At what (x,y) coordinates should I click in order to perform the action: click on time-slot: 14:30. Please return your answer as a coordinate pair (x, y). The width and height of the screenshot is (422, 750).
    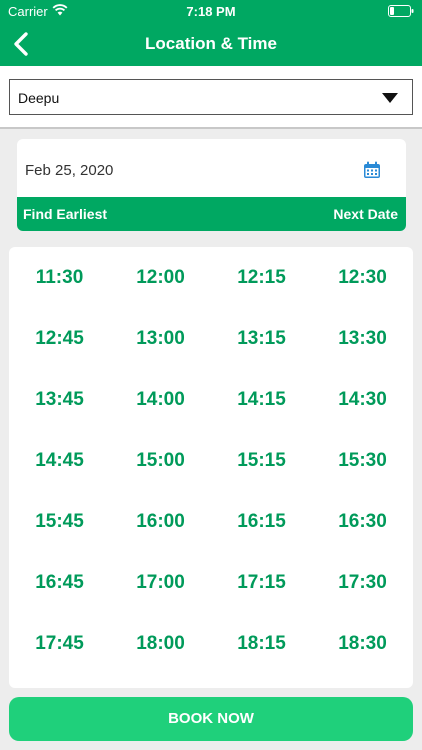
    Looking at the image, I should click on (362, 399).